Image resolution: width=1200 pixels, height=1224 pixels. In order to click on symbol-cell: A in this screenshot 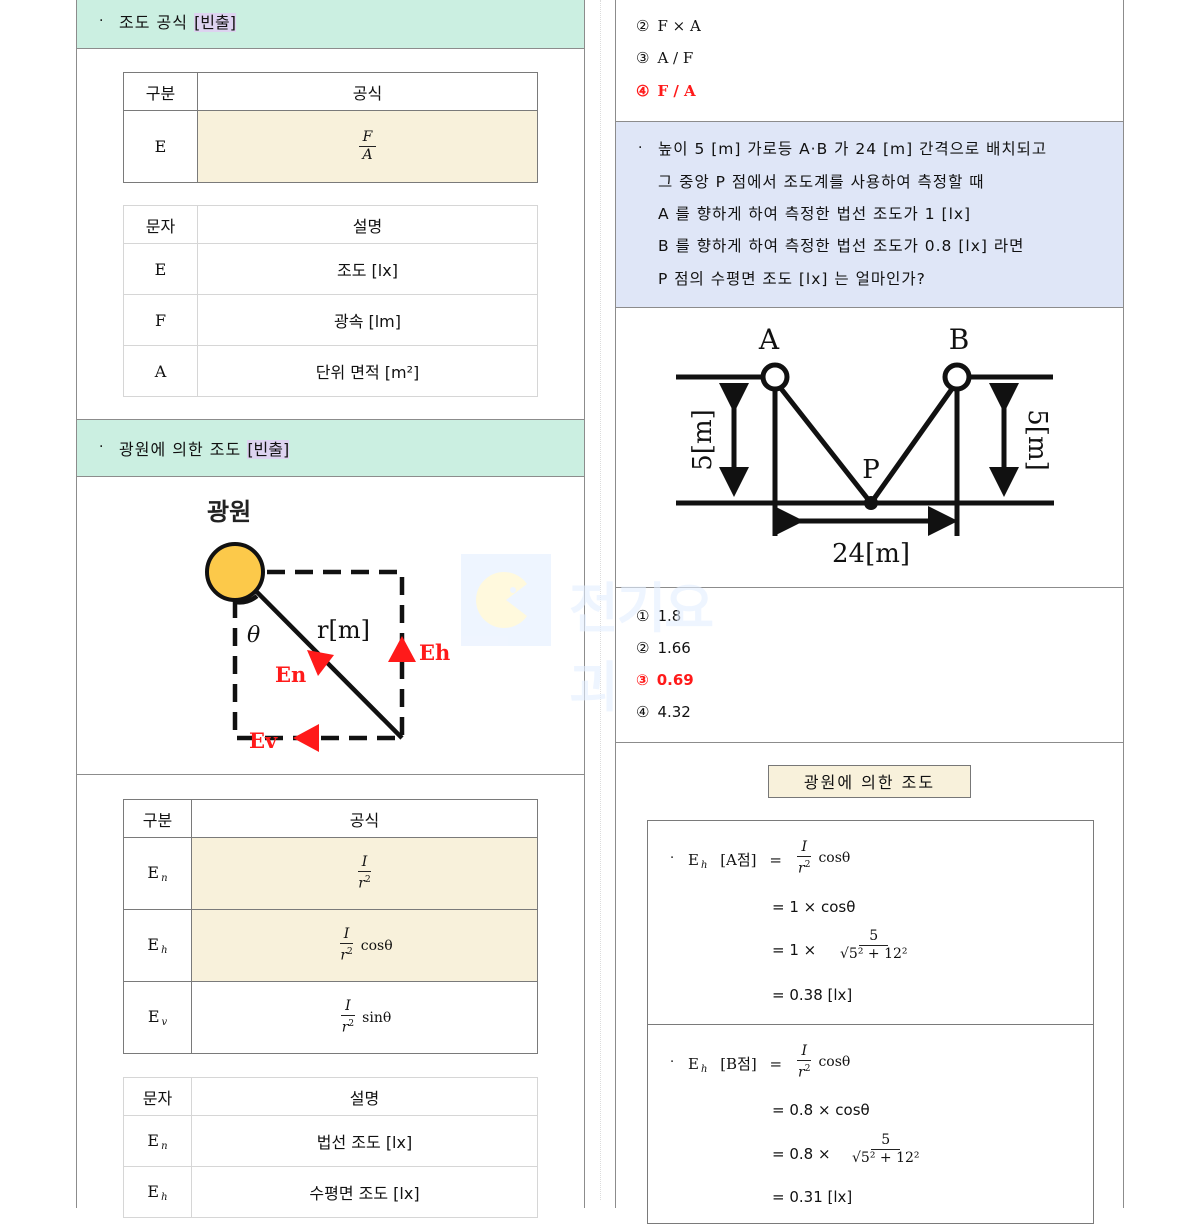, I will do `click(160, 371)`.